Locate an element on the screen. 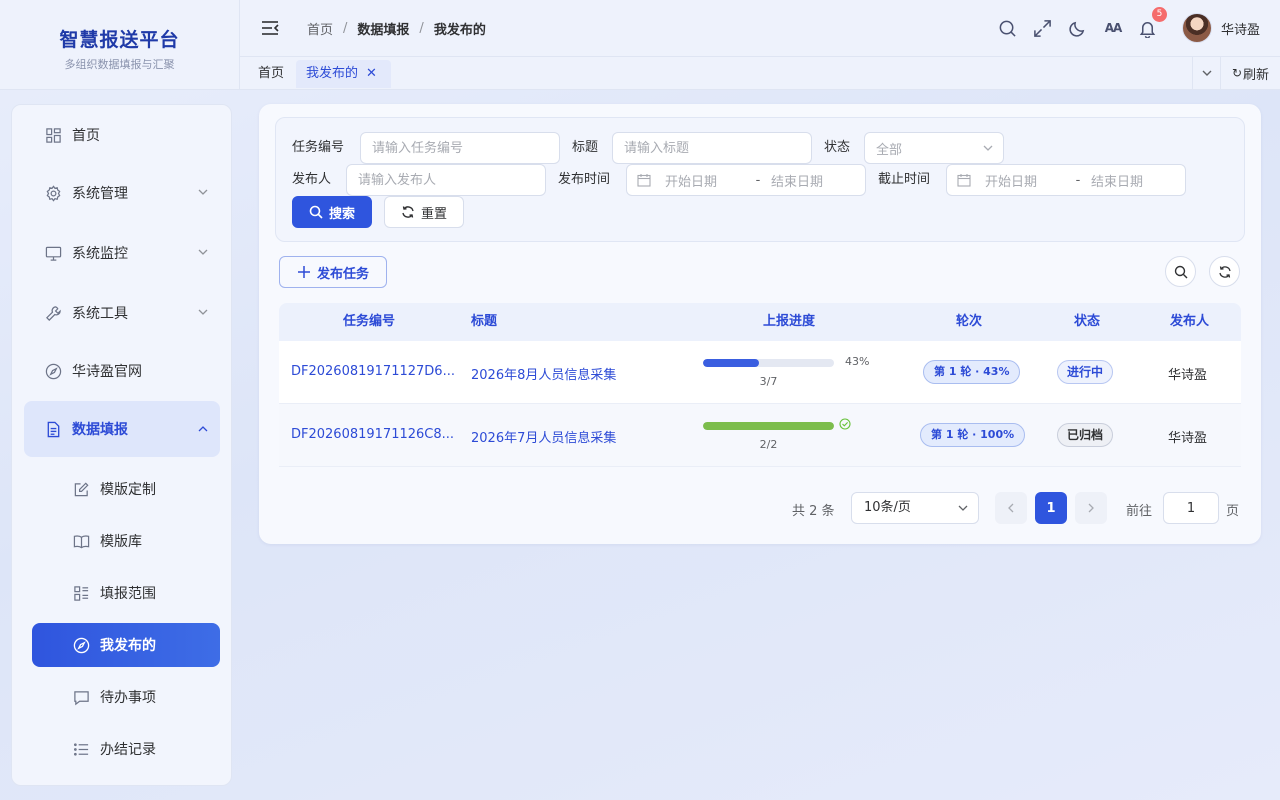 The image size is (1280, 800). chevron-down-icon is located at coordinates (963, 508).